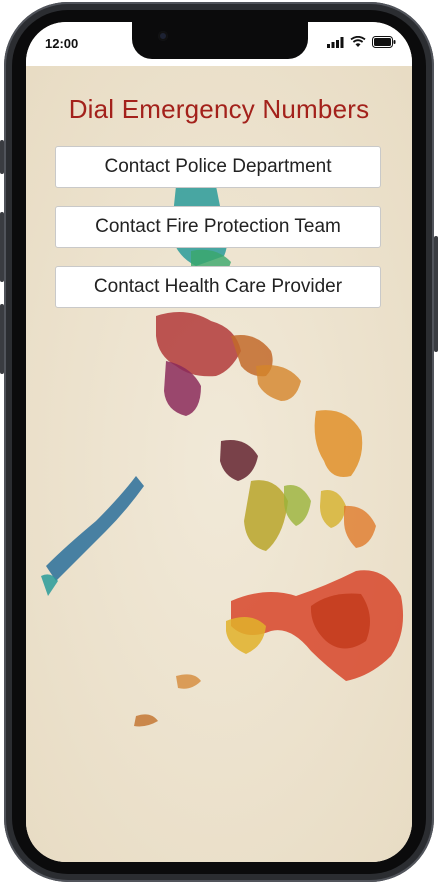 The image size is (438, 884). I want to click on wifi-icon, so click(358, 41).